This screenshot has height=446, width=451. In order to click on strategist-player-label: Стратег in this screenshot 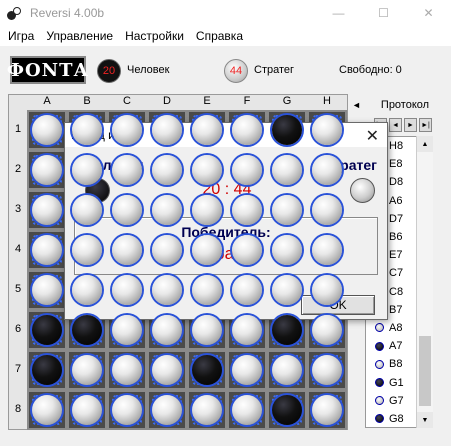, I will do `click(274, 70)`.